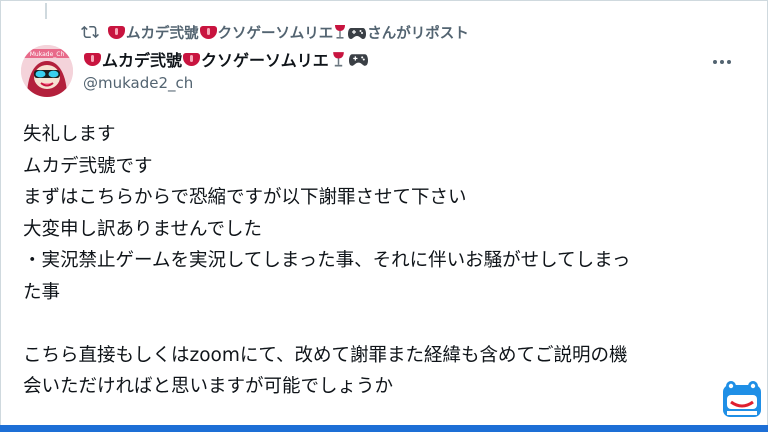 The image size is (768, 432). What do you see at coordinates (69, 134) in the screenshot?
I see `tweet-line: 失礼します` at bounding box center [69, 134].